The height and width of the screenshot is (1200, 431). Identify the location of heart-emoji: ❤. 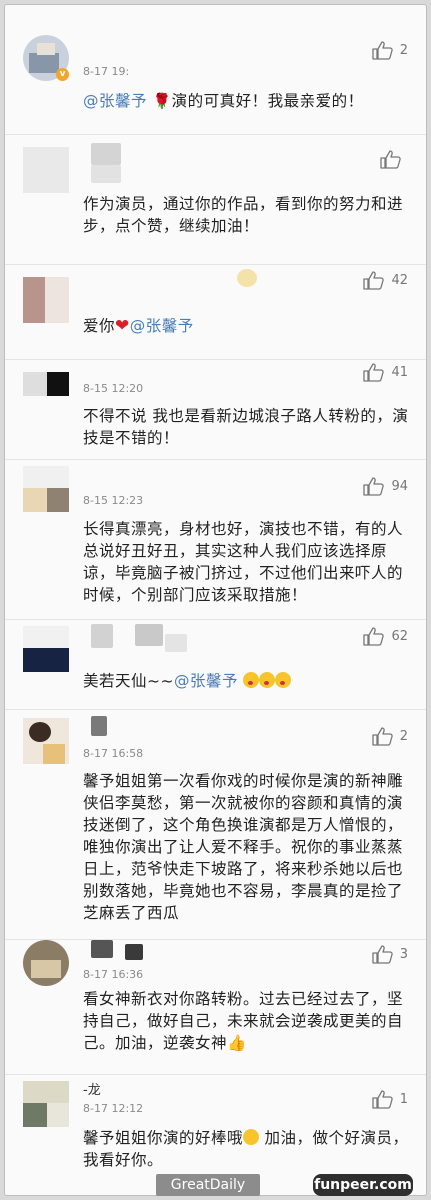
(122, 326).